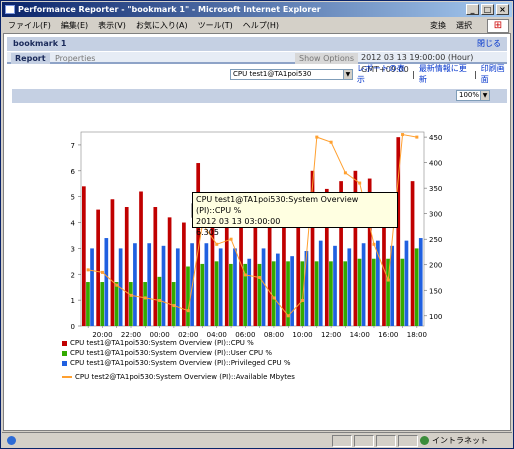 This screenshot has height=449, width=514. Describe the element at coordinates (73, 146) in the screenshot. I see `y-left-tick-label: 7` at that location.